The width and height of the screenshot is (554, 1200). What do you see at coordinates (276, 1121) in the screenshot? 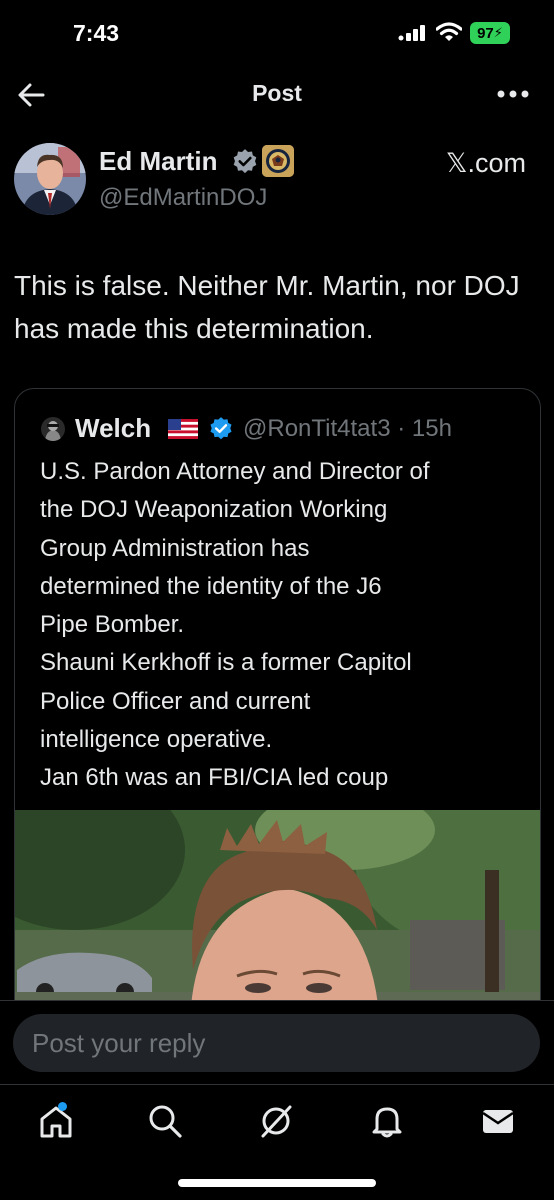
I see `grok-icon` at bounding box center [276, 1121].